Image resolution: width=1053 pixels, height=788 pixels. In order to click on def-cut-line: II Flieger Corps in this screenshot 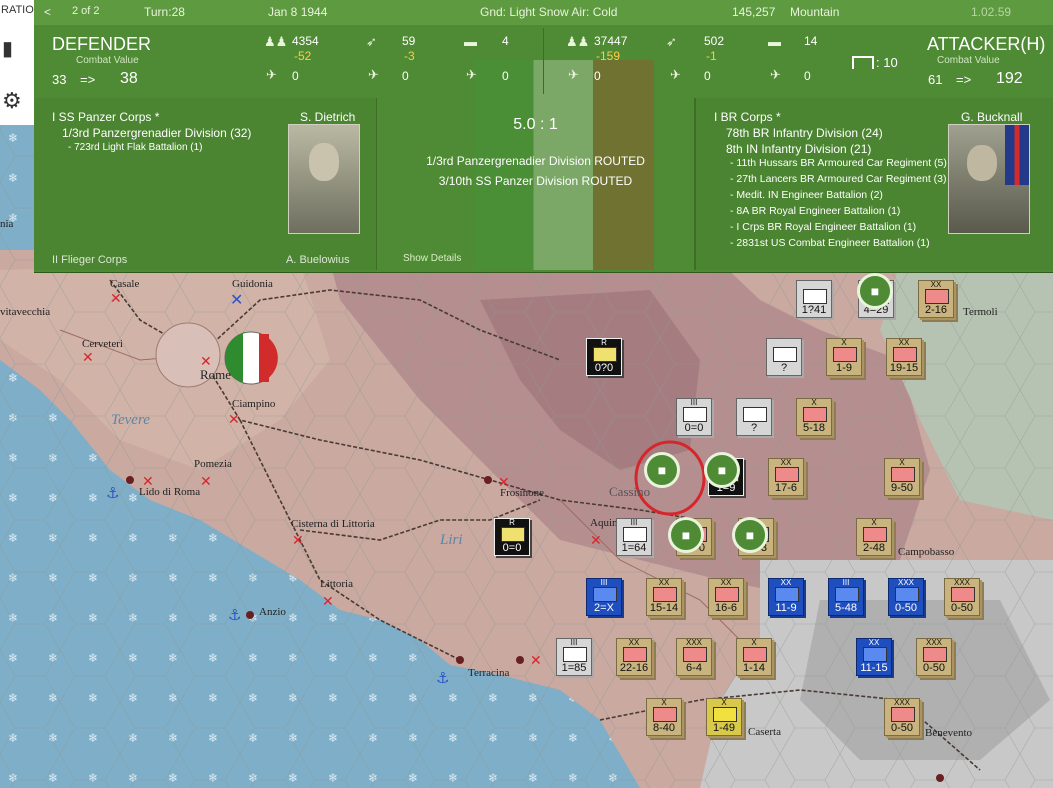, I will do `click(90, 260)`.